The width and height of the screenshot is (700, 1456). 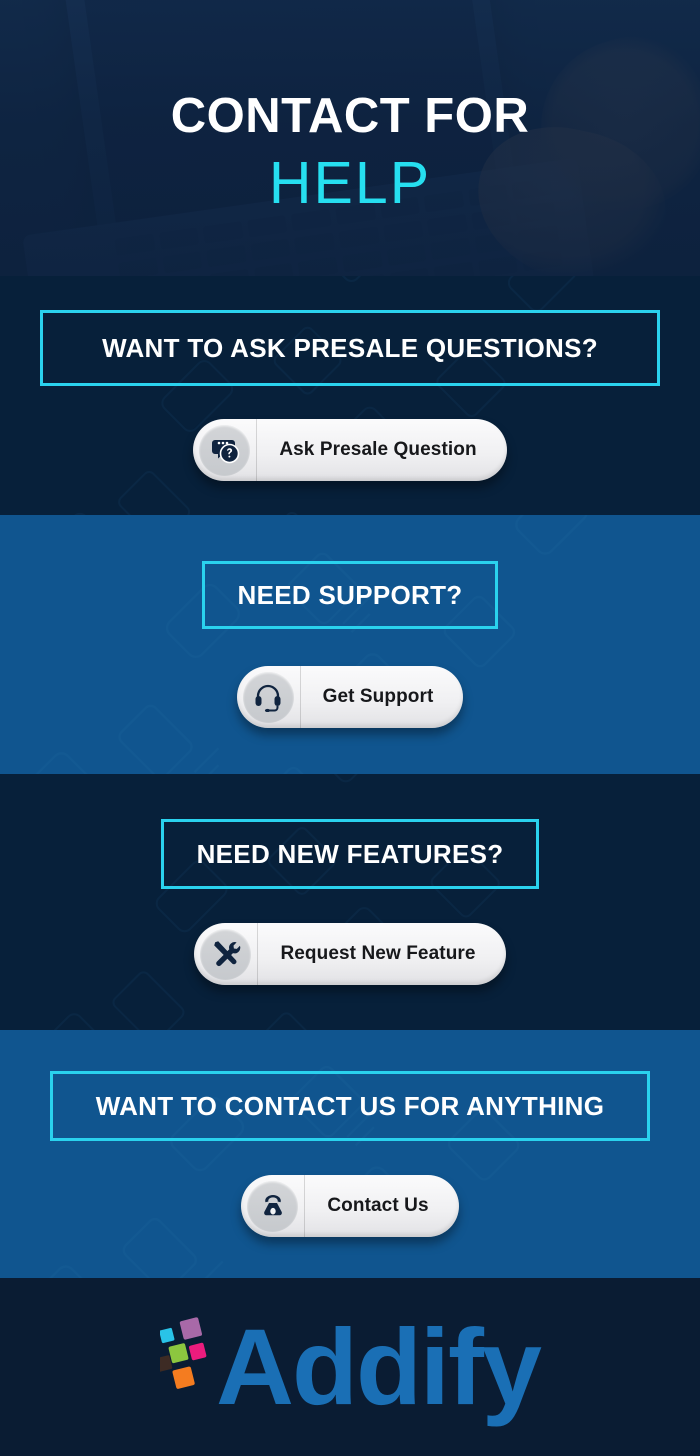 I want to click on telephone-icon, so click(x=273, y=1206).